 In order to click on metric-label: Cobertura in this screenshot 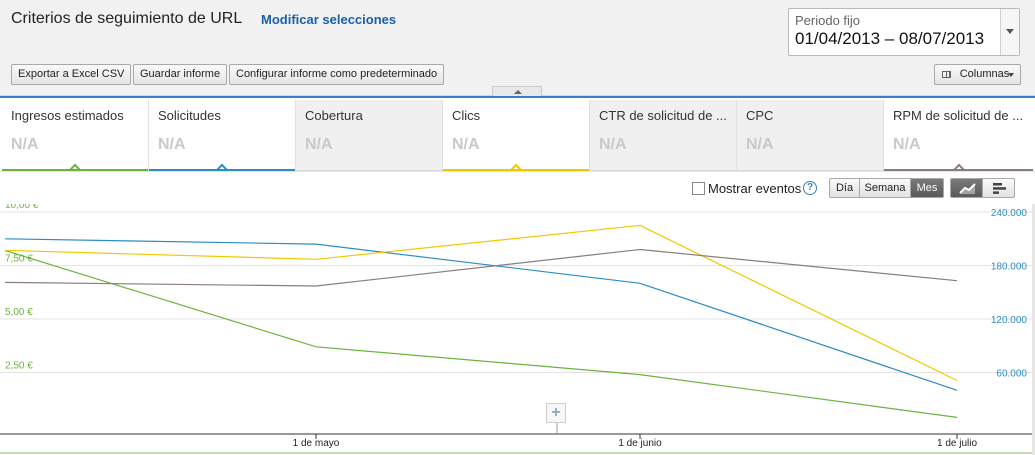, I will do `click(334, 115)`.